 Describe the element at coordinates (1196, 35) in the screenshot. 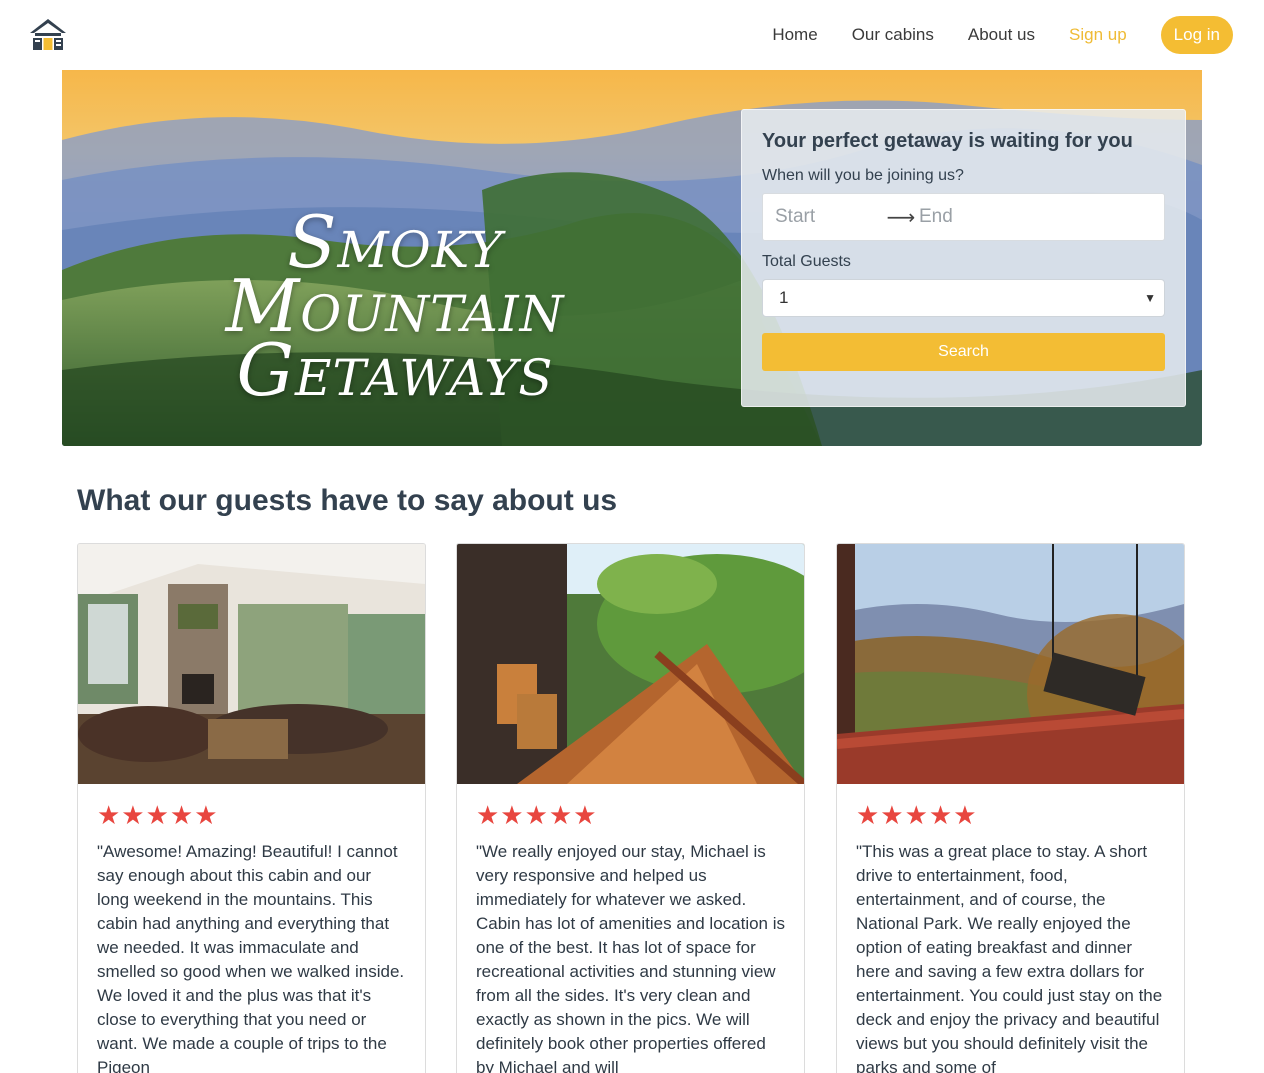

I see `log-in-button: Log in` at that location.